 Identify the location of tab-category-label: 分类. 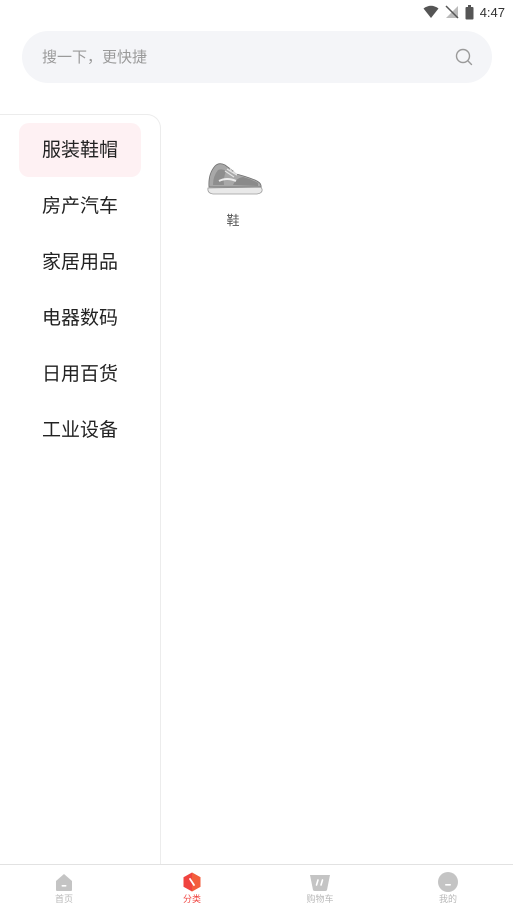
(191, 900).